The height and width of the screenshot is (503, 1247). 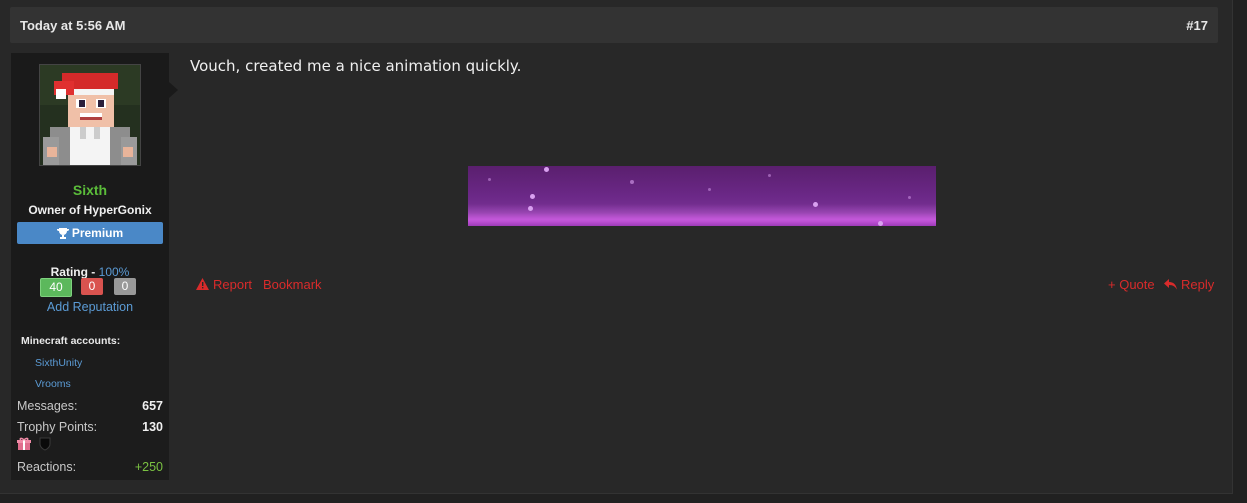 I want to click on rating-label: Rating -, so click(x=74, y=272).